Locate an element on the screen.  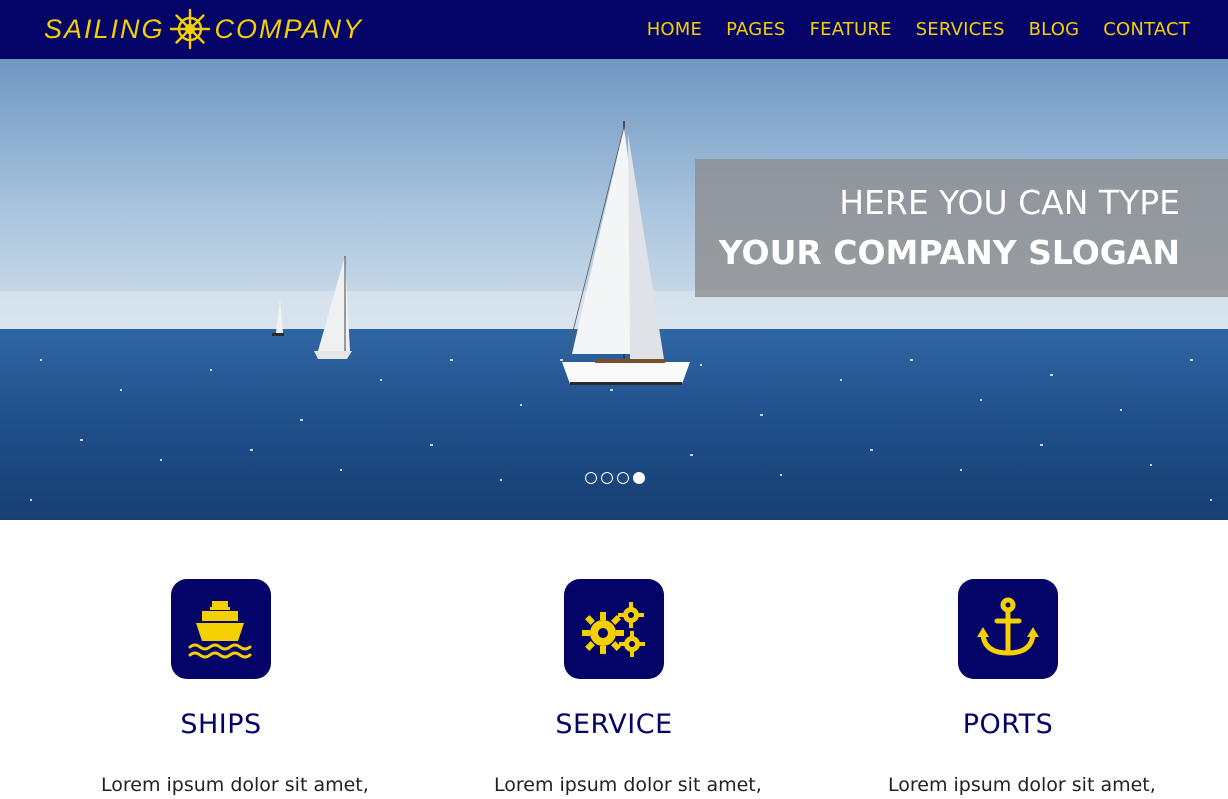
slider-dots is located at coordinates (615, 478).